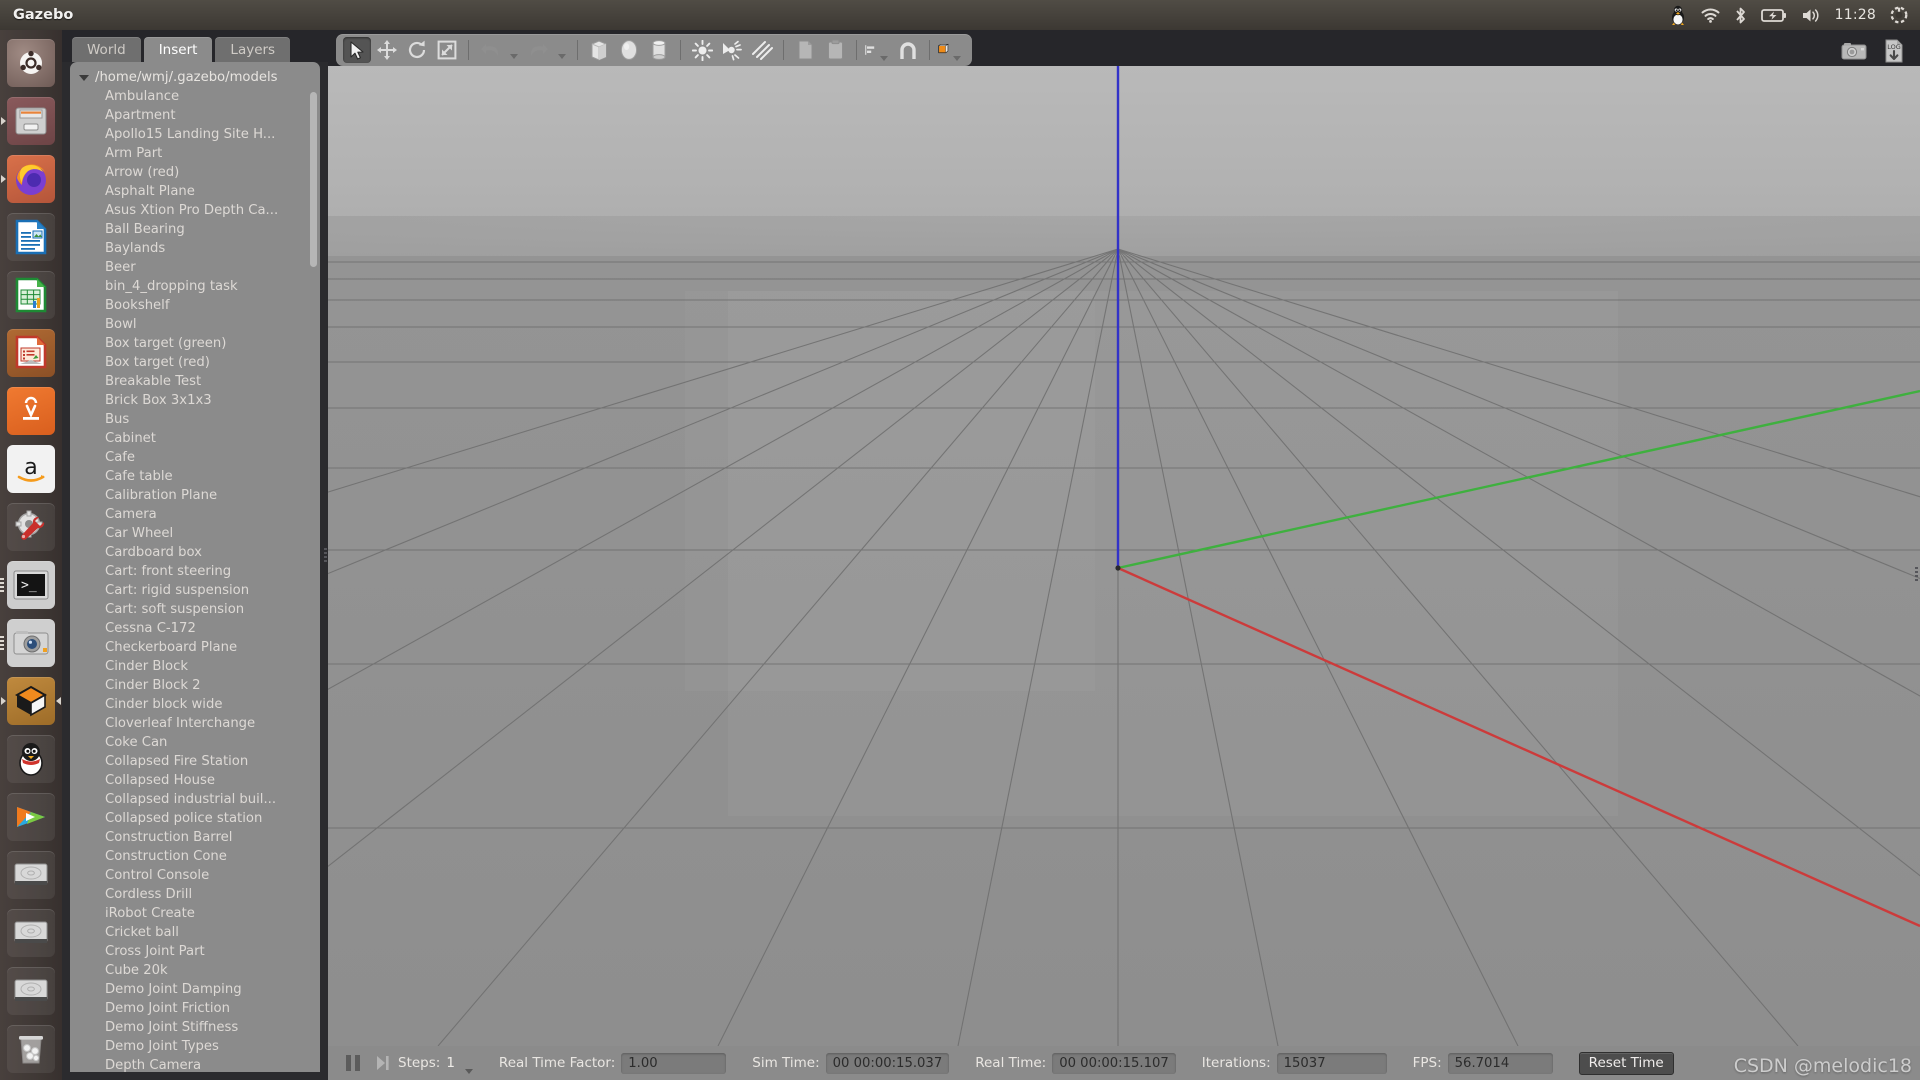 The height and width of the screenshot is (1080, 1920). I want to click on log-record-icon: LOG, so click(1894, 51).